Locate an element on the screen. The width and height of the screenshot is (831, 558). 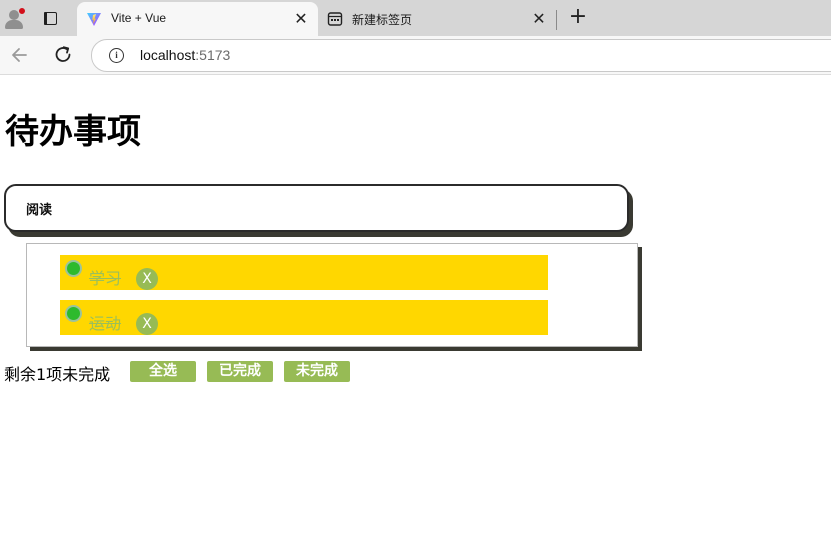
tab-separator is located at coordinates (556, 20).